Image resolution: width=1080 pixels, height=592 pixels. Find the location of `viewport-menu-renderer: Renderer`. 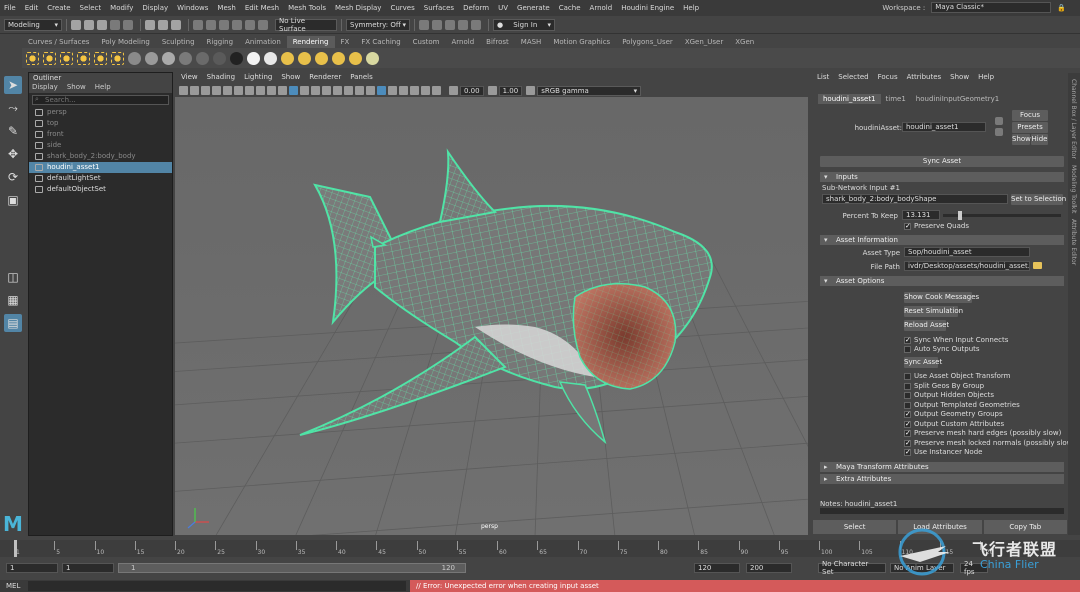

viewport-menu-renderer: Renderer is located at coordinates (325, 78).